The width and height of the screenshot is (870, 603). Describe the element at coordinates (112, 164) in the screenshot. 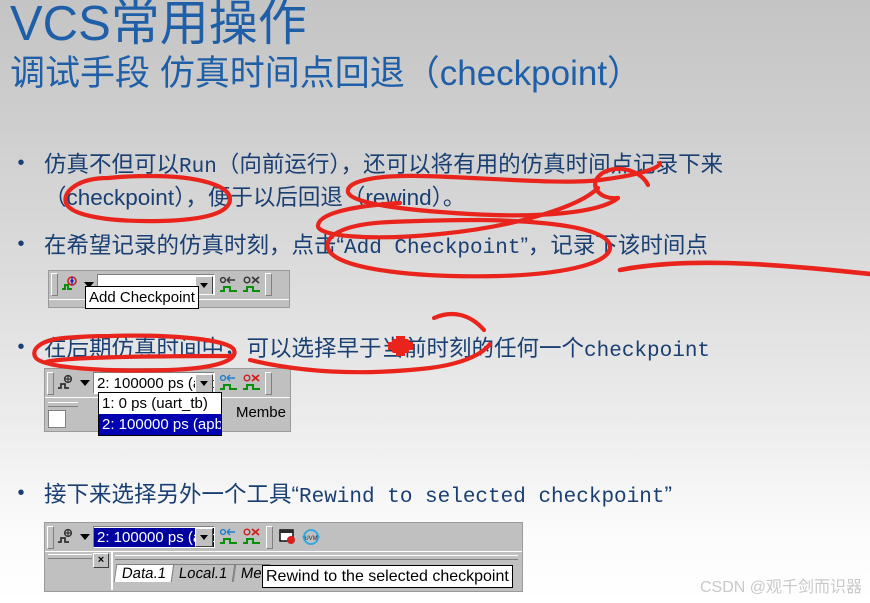

I see `bullet-1-text-a: 仿真不但可以` at that location.